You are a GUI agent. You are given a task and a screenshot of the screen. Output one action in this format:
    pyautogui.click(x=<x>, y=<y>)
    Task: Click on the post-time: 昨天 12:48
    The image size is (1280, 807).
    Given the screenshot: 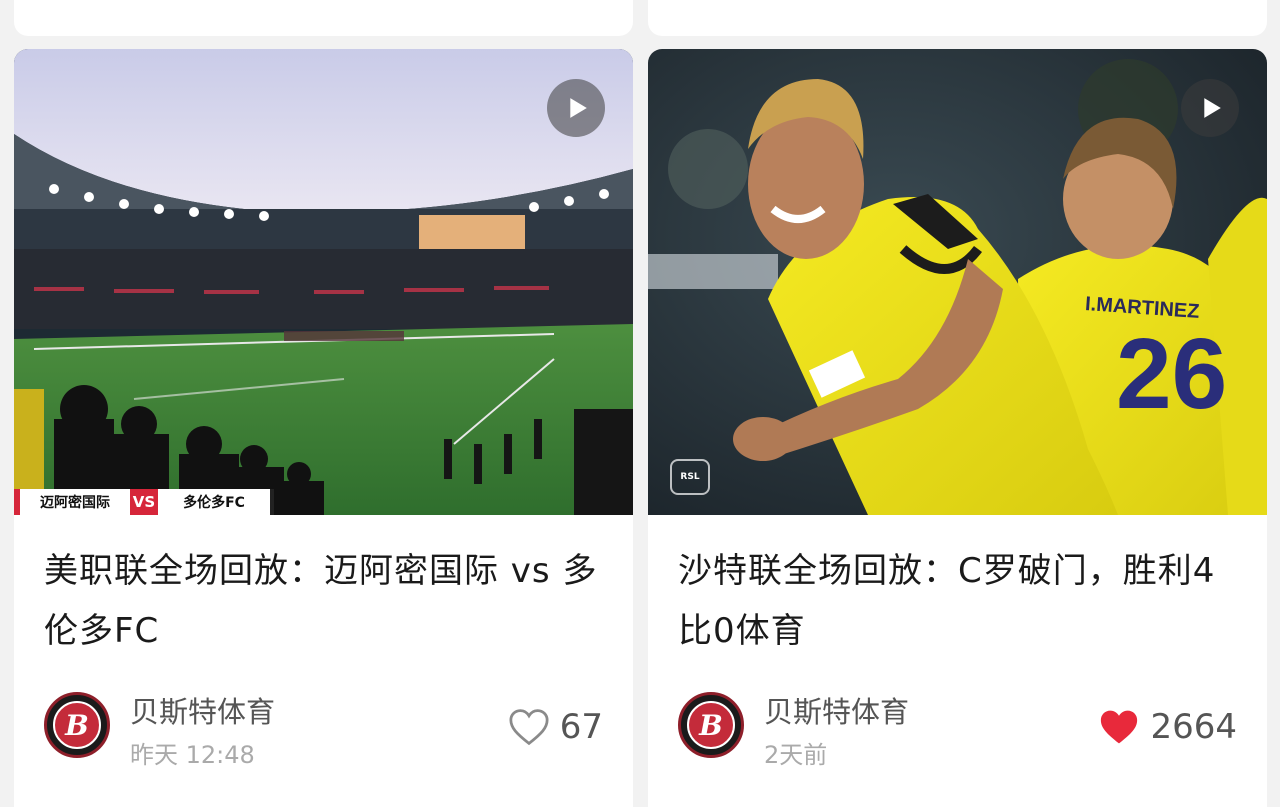 What is the action you would take?
    pyautogui.click(x=192, y=755)
    